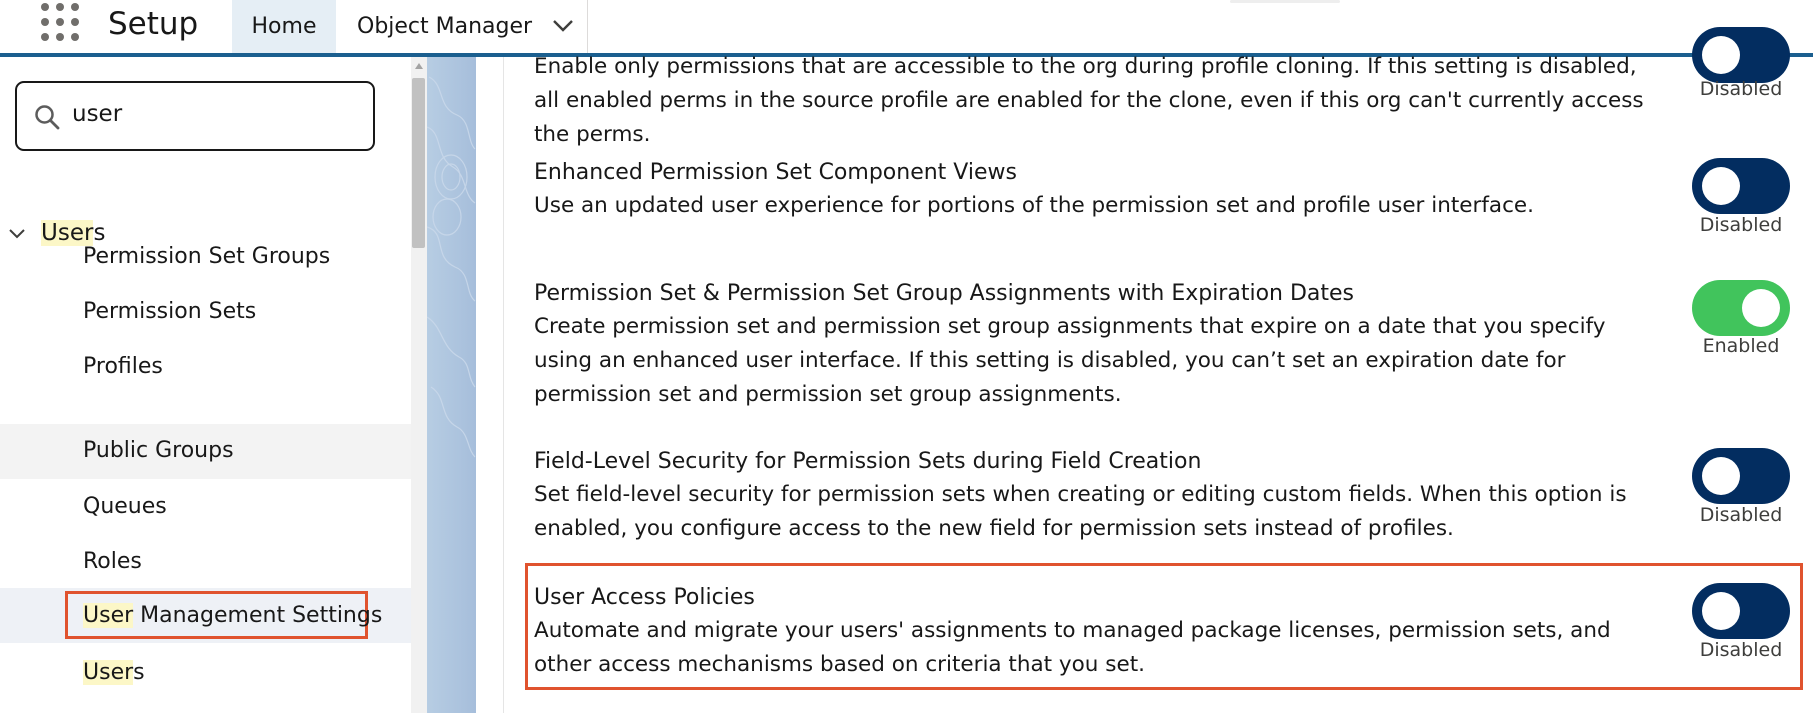  Describe the element at coordinates (445, 26) in the screenshot. I see `tab-object-manager-label: Object Manager` at that location.